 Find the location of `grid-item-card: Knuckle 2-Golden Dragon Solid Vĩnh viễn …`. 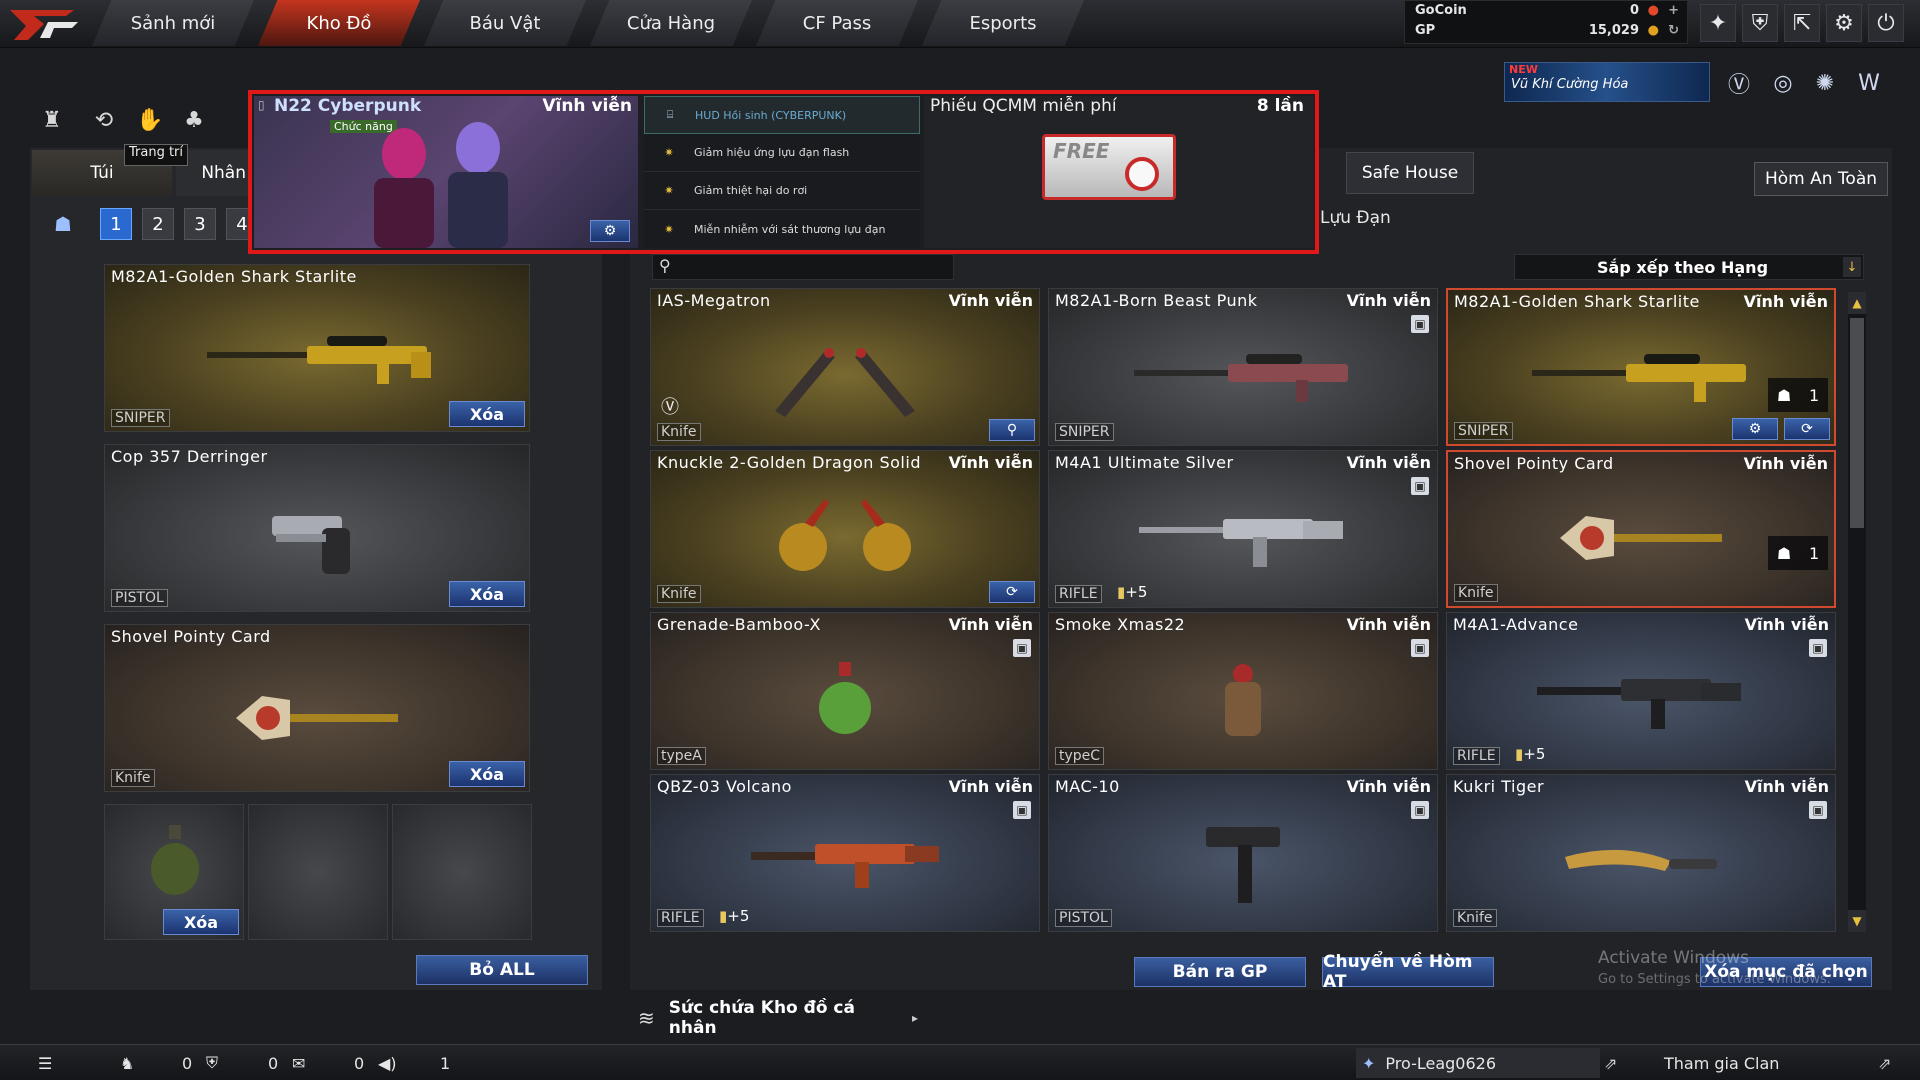

grid-item-card: Knuckle 2-Golden Dragon Solid Vĩnh viễn … is located at coordinates (845, 529).